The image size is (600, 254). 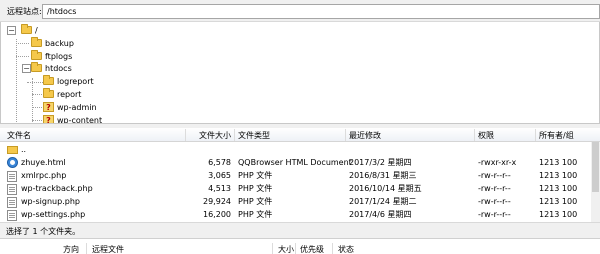 What do you see at coordinates (24, 11) in the screenshot?
I see `remote-site-label: 远程站点:` at bounding box center [24, 11].